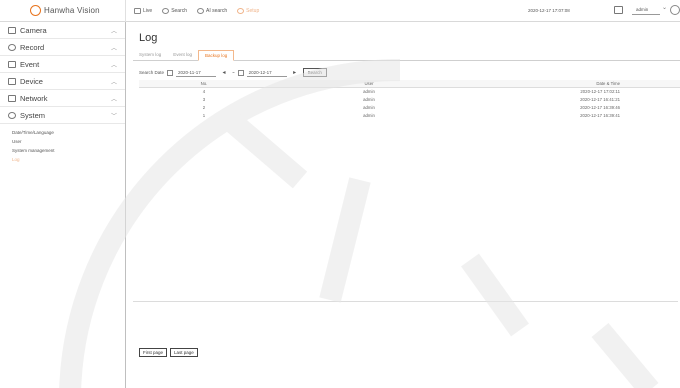 The width and height of the screenshot is (680, 388). What do you see at coordinates (204, 99) in the screenshot?
I see `cell-no: 3` at bounding box center [204, 99].